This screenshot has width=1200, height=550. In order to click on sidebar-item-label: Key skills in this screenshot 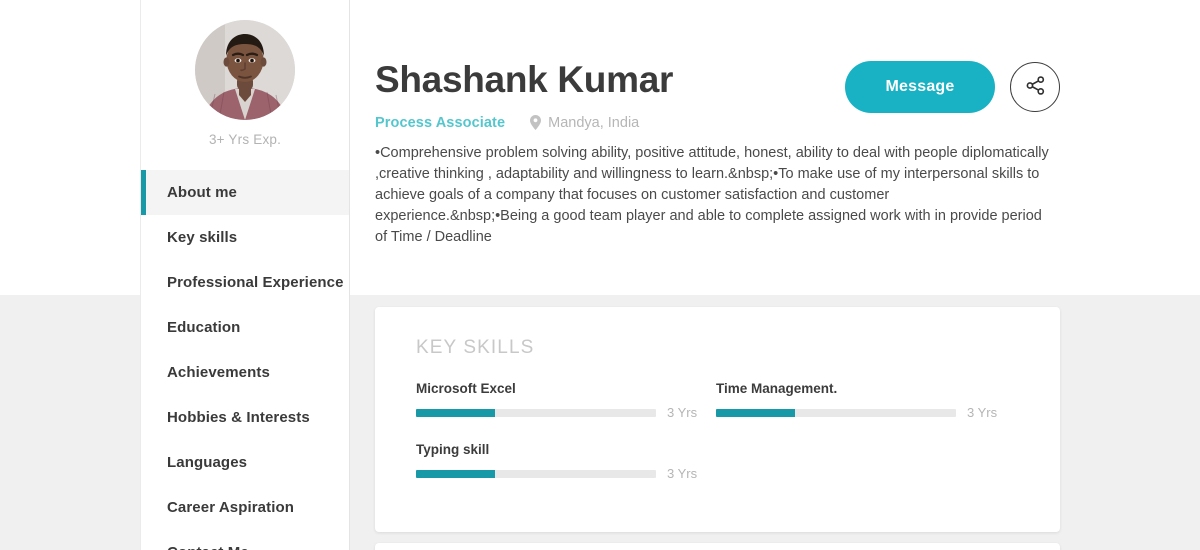, I will do `click(202, 237)`.